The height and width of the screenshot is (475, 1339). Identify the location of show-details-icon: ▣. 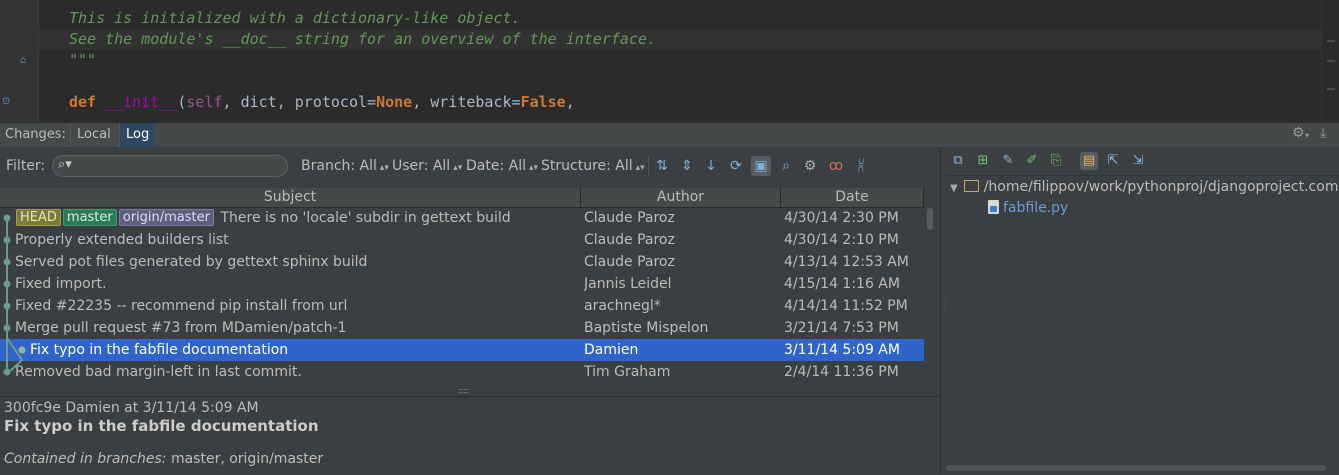
(761, 166).